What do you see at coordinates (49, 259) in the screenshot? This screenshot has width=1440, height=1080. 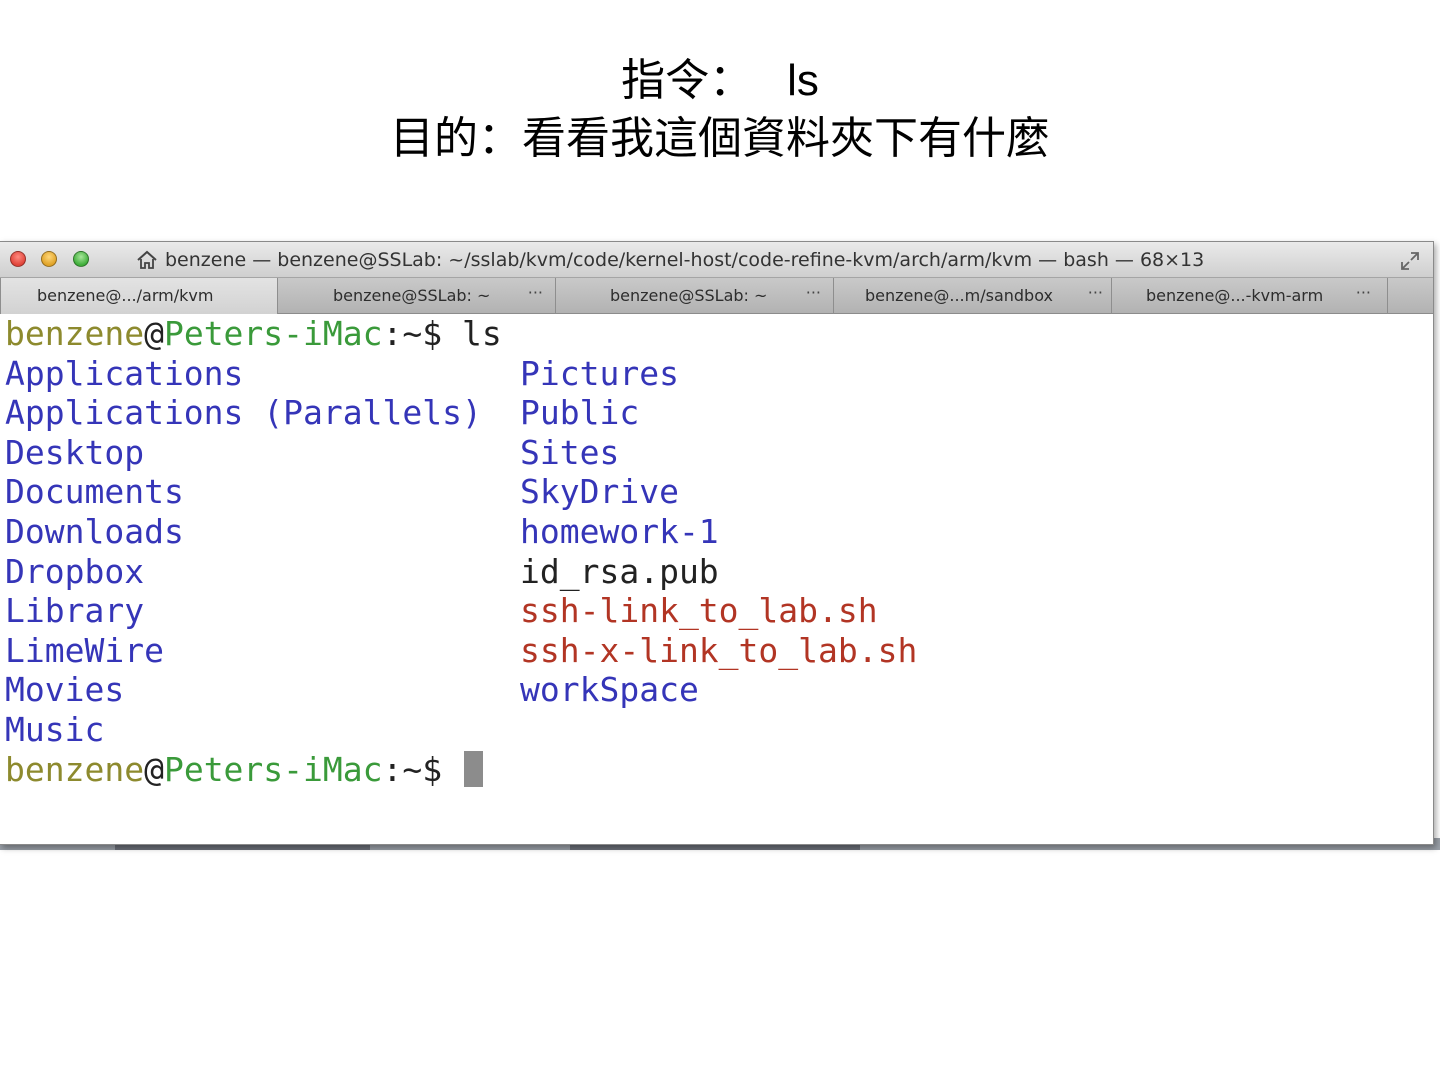 I see `minimize-button` at bounding box center [49, 259].